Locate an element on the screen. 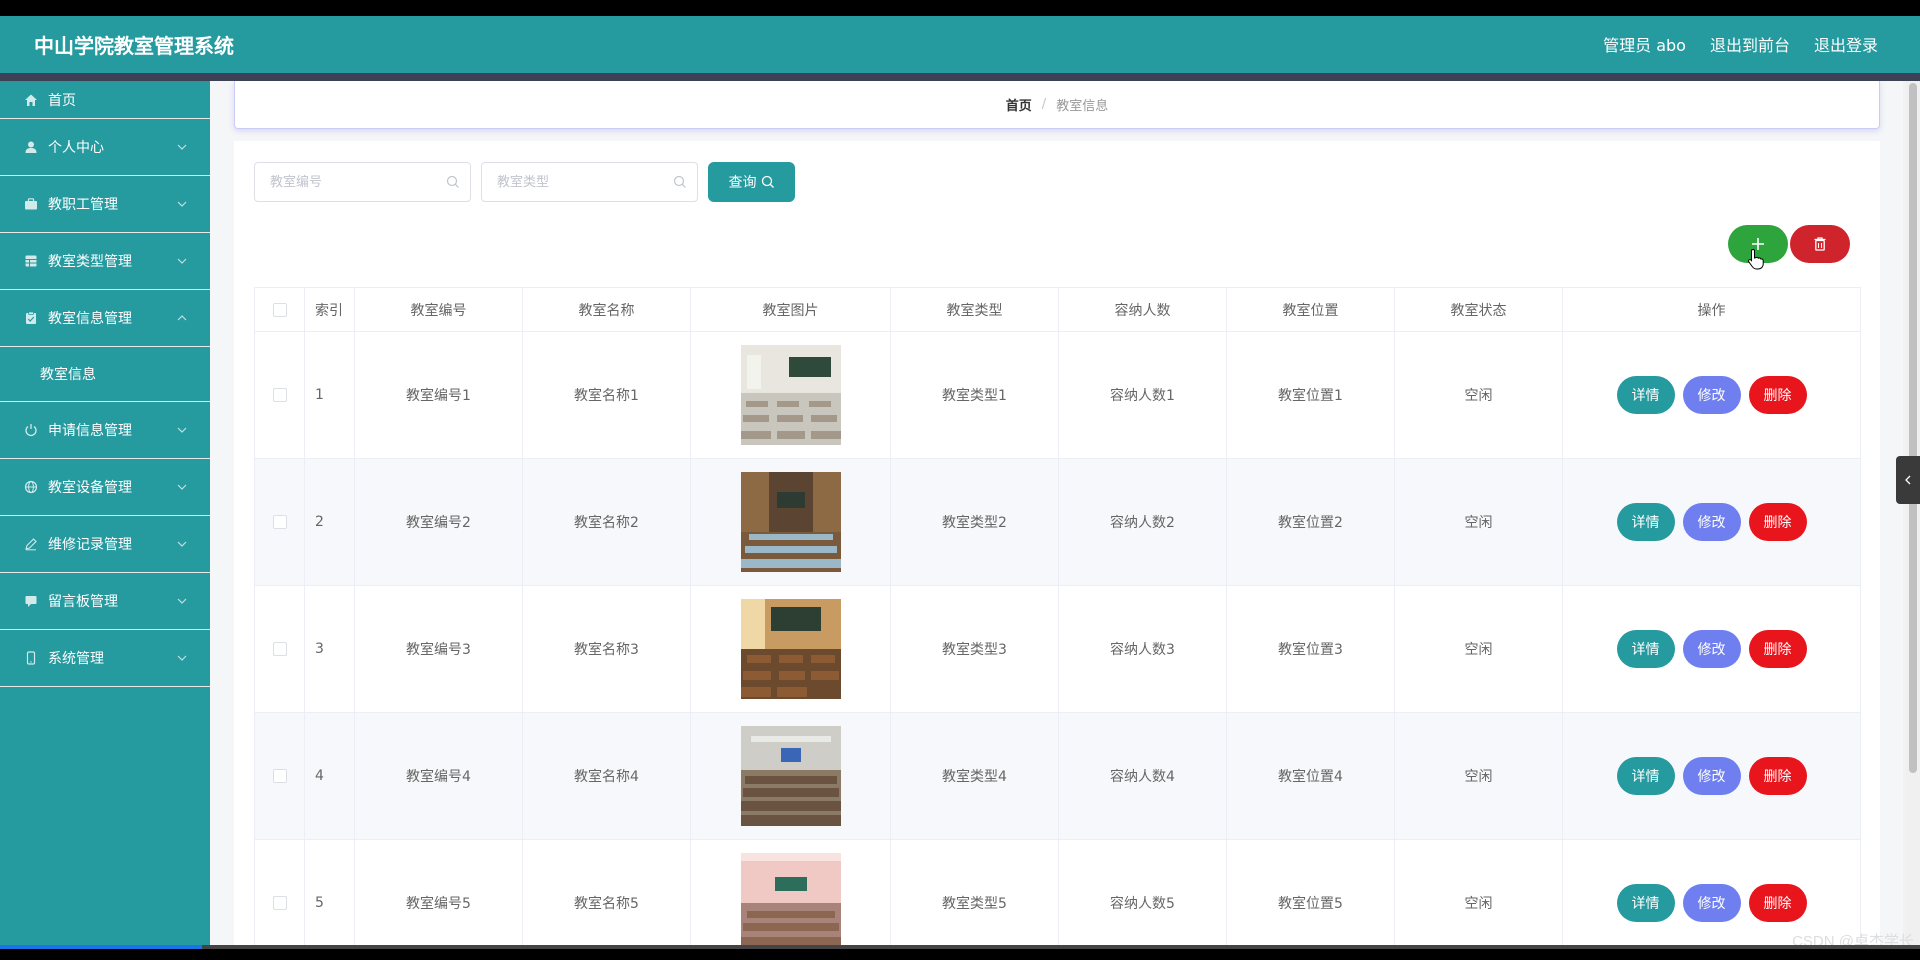 The width and height of the screenshot is (1920, 960). query-button: 查询 is located at coordinates (751, 182).